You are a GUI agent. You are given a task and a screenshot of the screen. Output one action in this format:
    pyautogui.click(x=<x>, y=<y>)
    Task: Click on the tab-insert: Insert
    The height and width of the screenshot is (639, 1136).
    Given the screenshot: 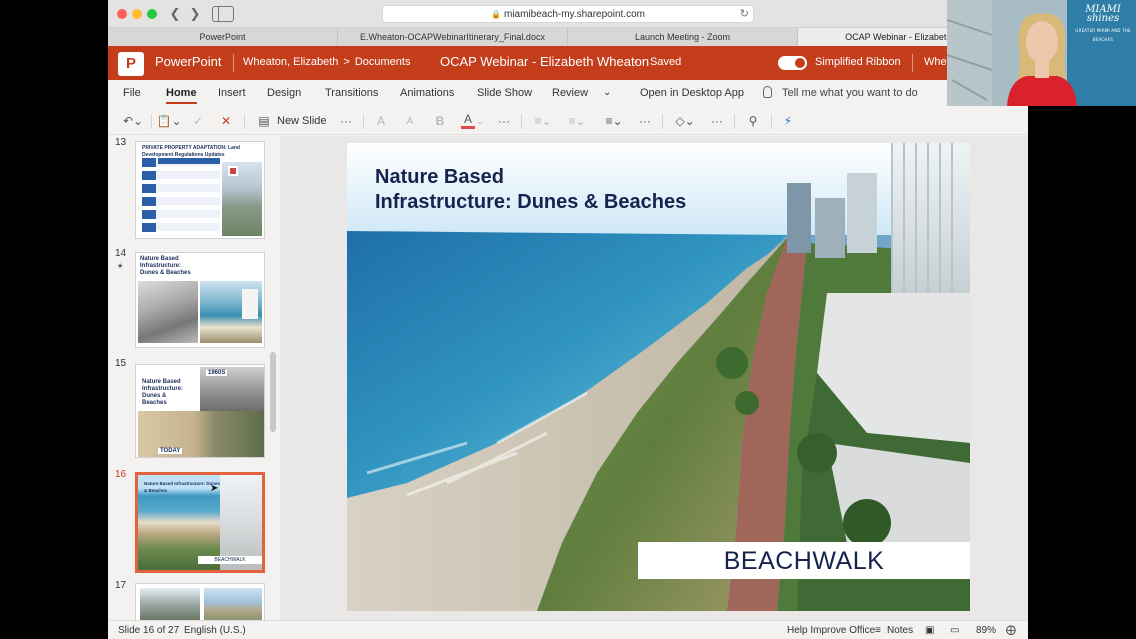 What is the action you would take?
    pyautogui.click(x=232, y=93)
    